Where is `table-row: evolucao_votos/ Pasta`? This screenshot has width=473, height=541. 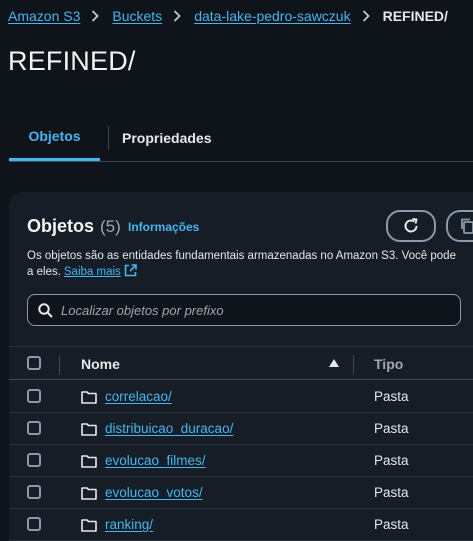
table-row: evolucao_votos/ Pasta is located at coordinates (241, 493).